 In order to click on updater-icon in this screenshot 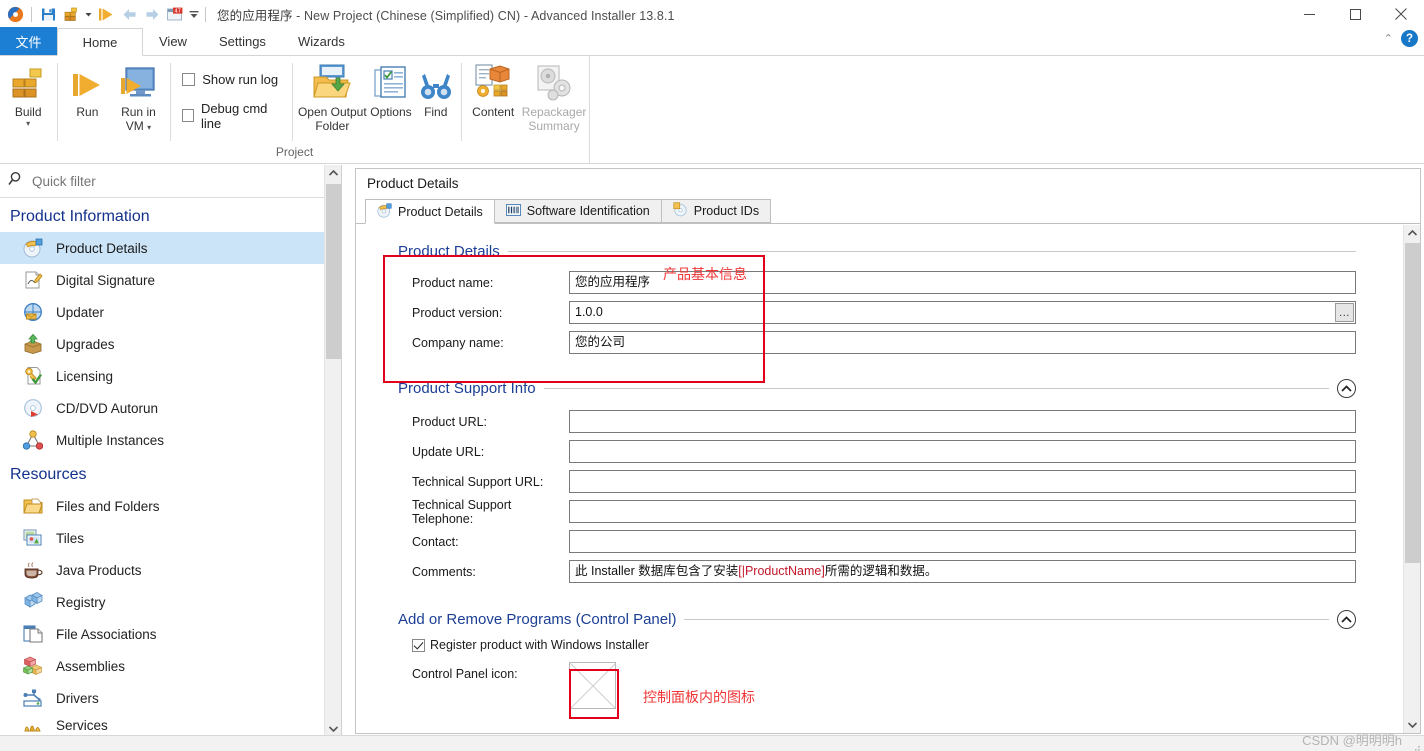, I will do `click(33, 312)`.